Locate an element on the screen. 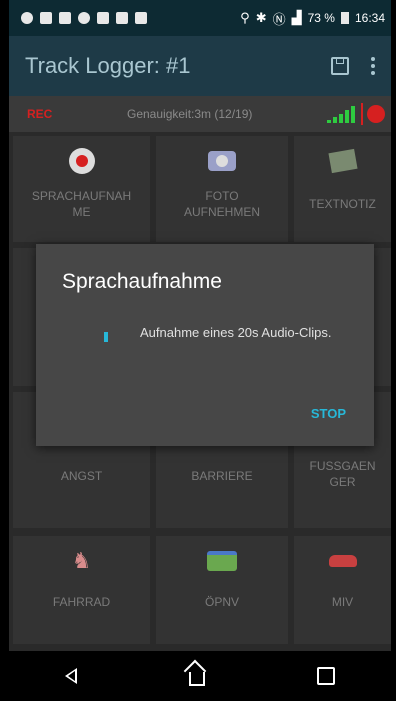  tile-textnotiz: TEXTNOTIZ is located at coordinates (342, 189).